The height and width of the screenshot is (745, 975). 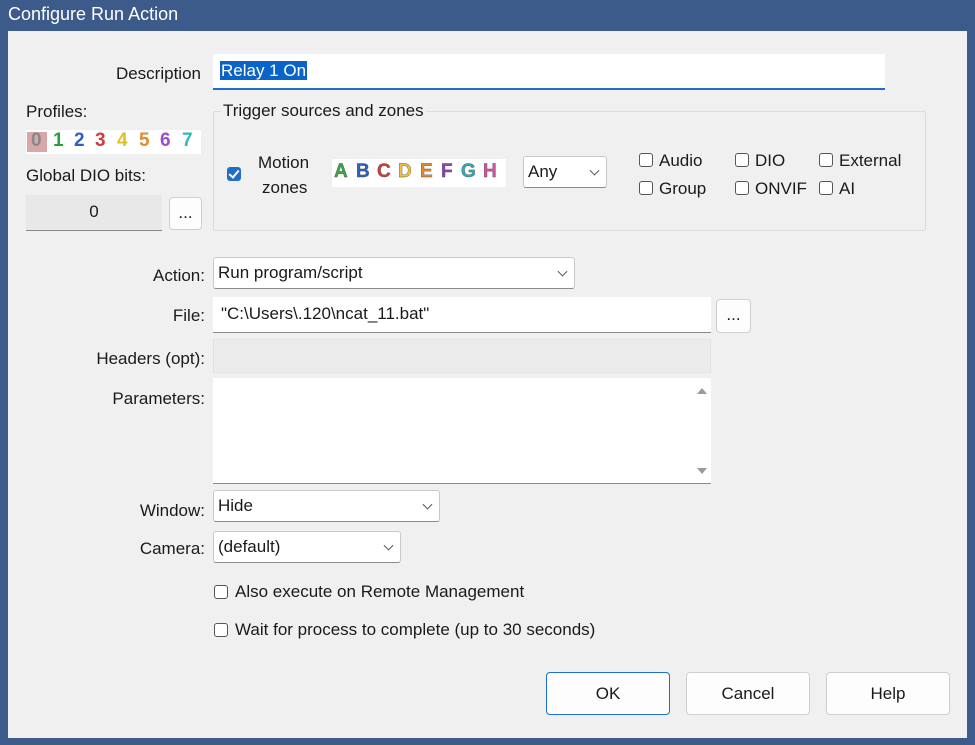 I want to click on zone-d: D, so click(x=405, y=172).